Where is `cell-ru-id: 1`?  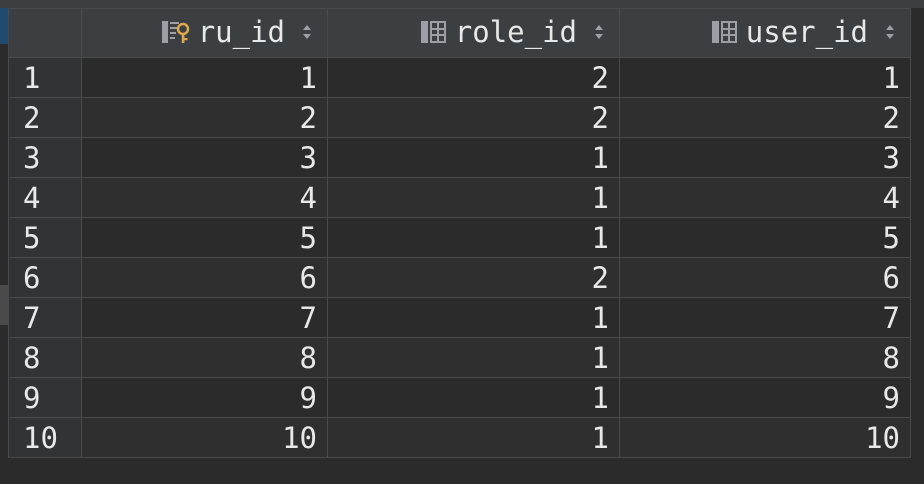
cell-ru-id: 1 is located at coordinates (204, 77).